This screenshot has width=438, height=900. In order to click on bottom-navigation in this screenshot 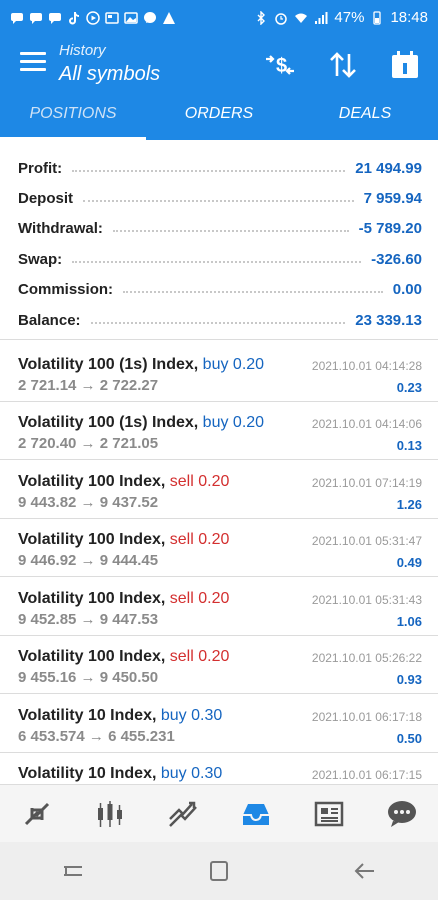, I will do `click(219, 813)`.